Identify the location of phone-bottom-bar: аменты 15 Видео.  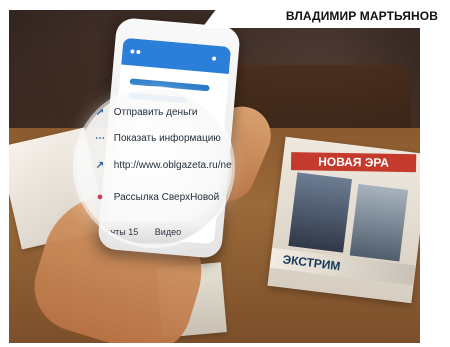
(154, 232).